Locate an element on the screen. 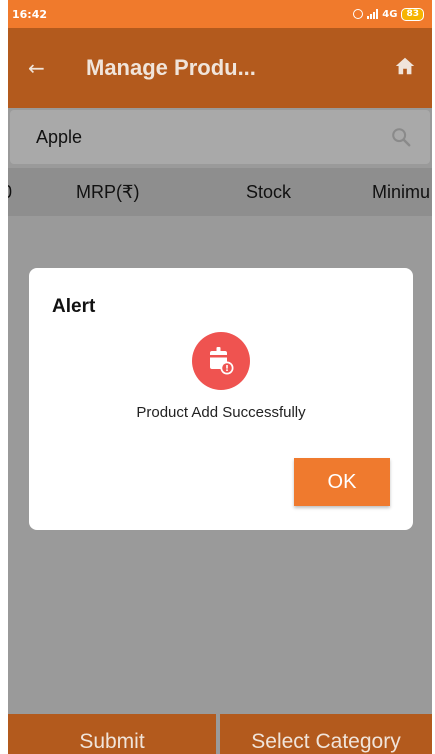 The width and height of the screenshot is (435, 754). product-box-icon is located at coordinates (222, 361).